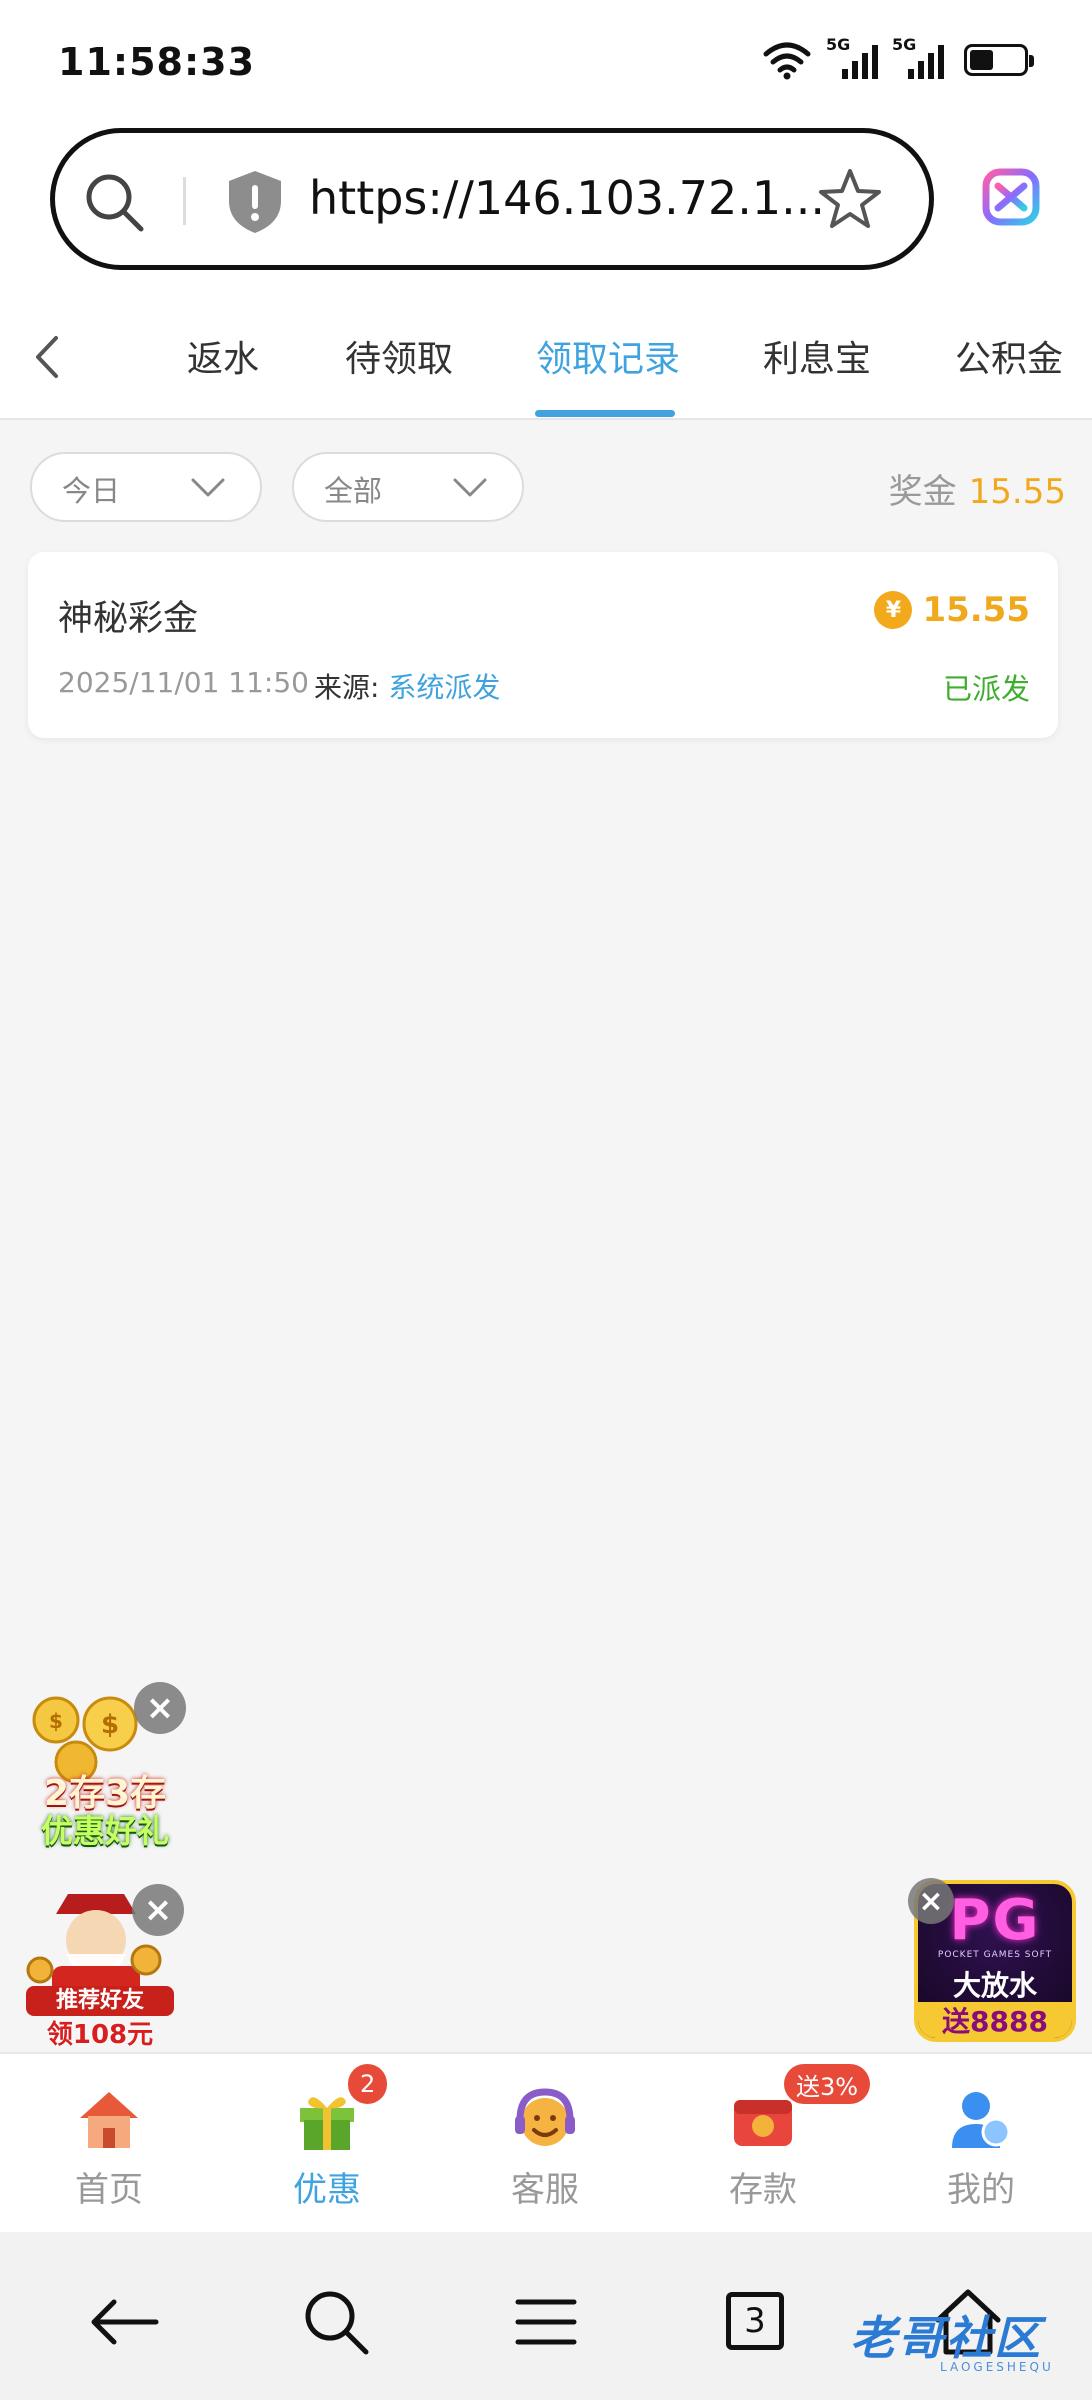  I want to click on date-filter-value: 今日, so click(91, 491).